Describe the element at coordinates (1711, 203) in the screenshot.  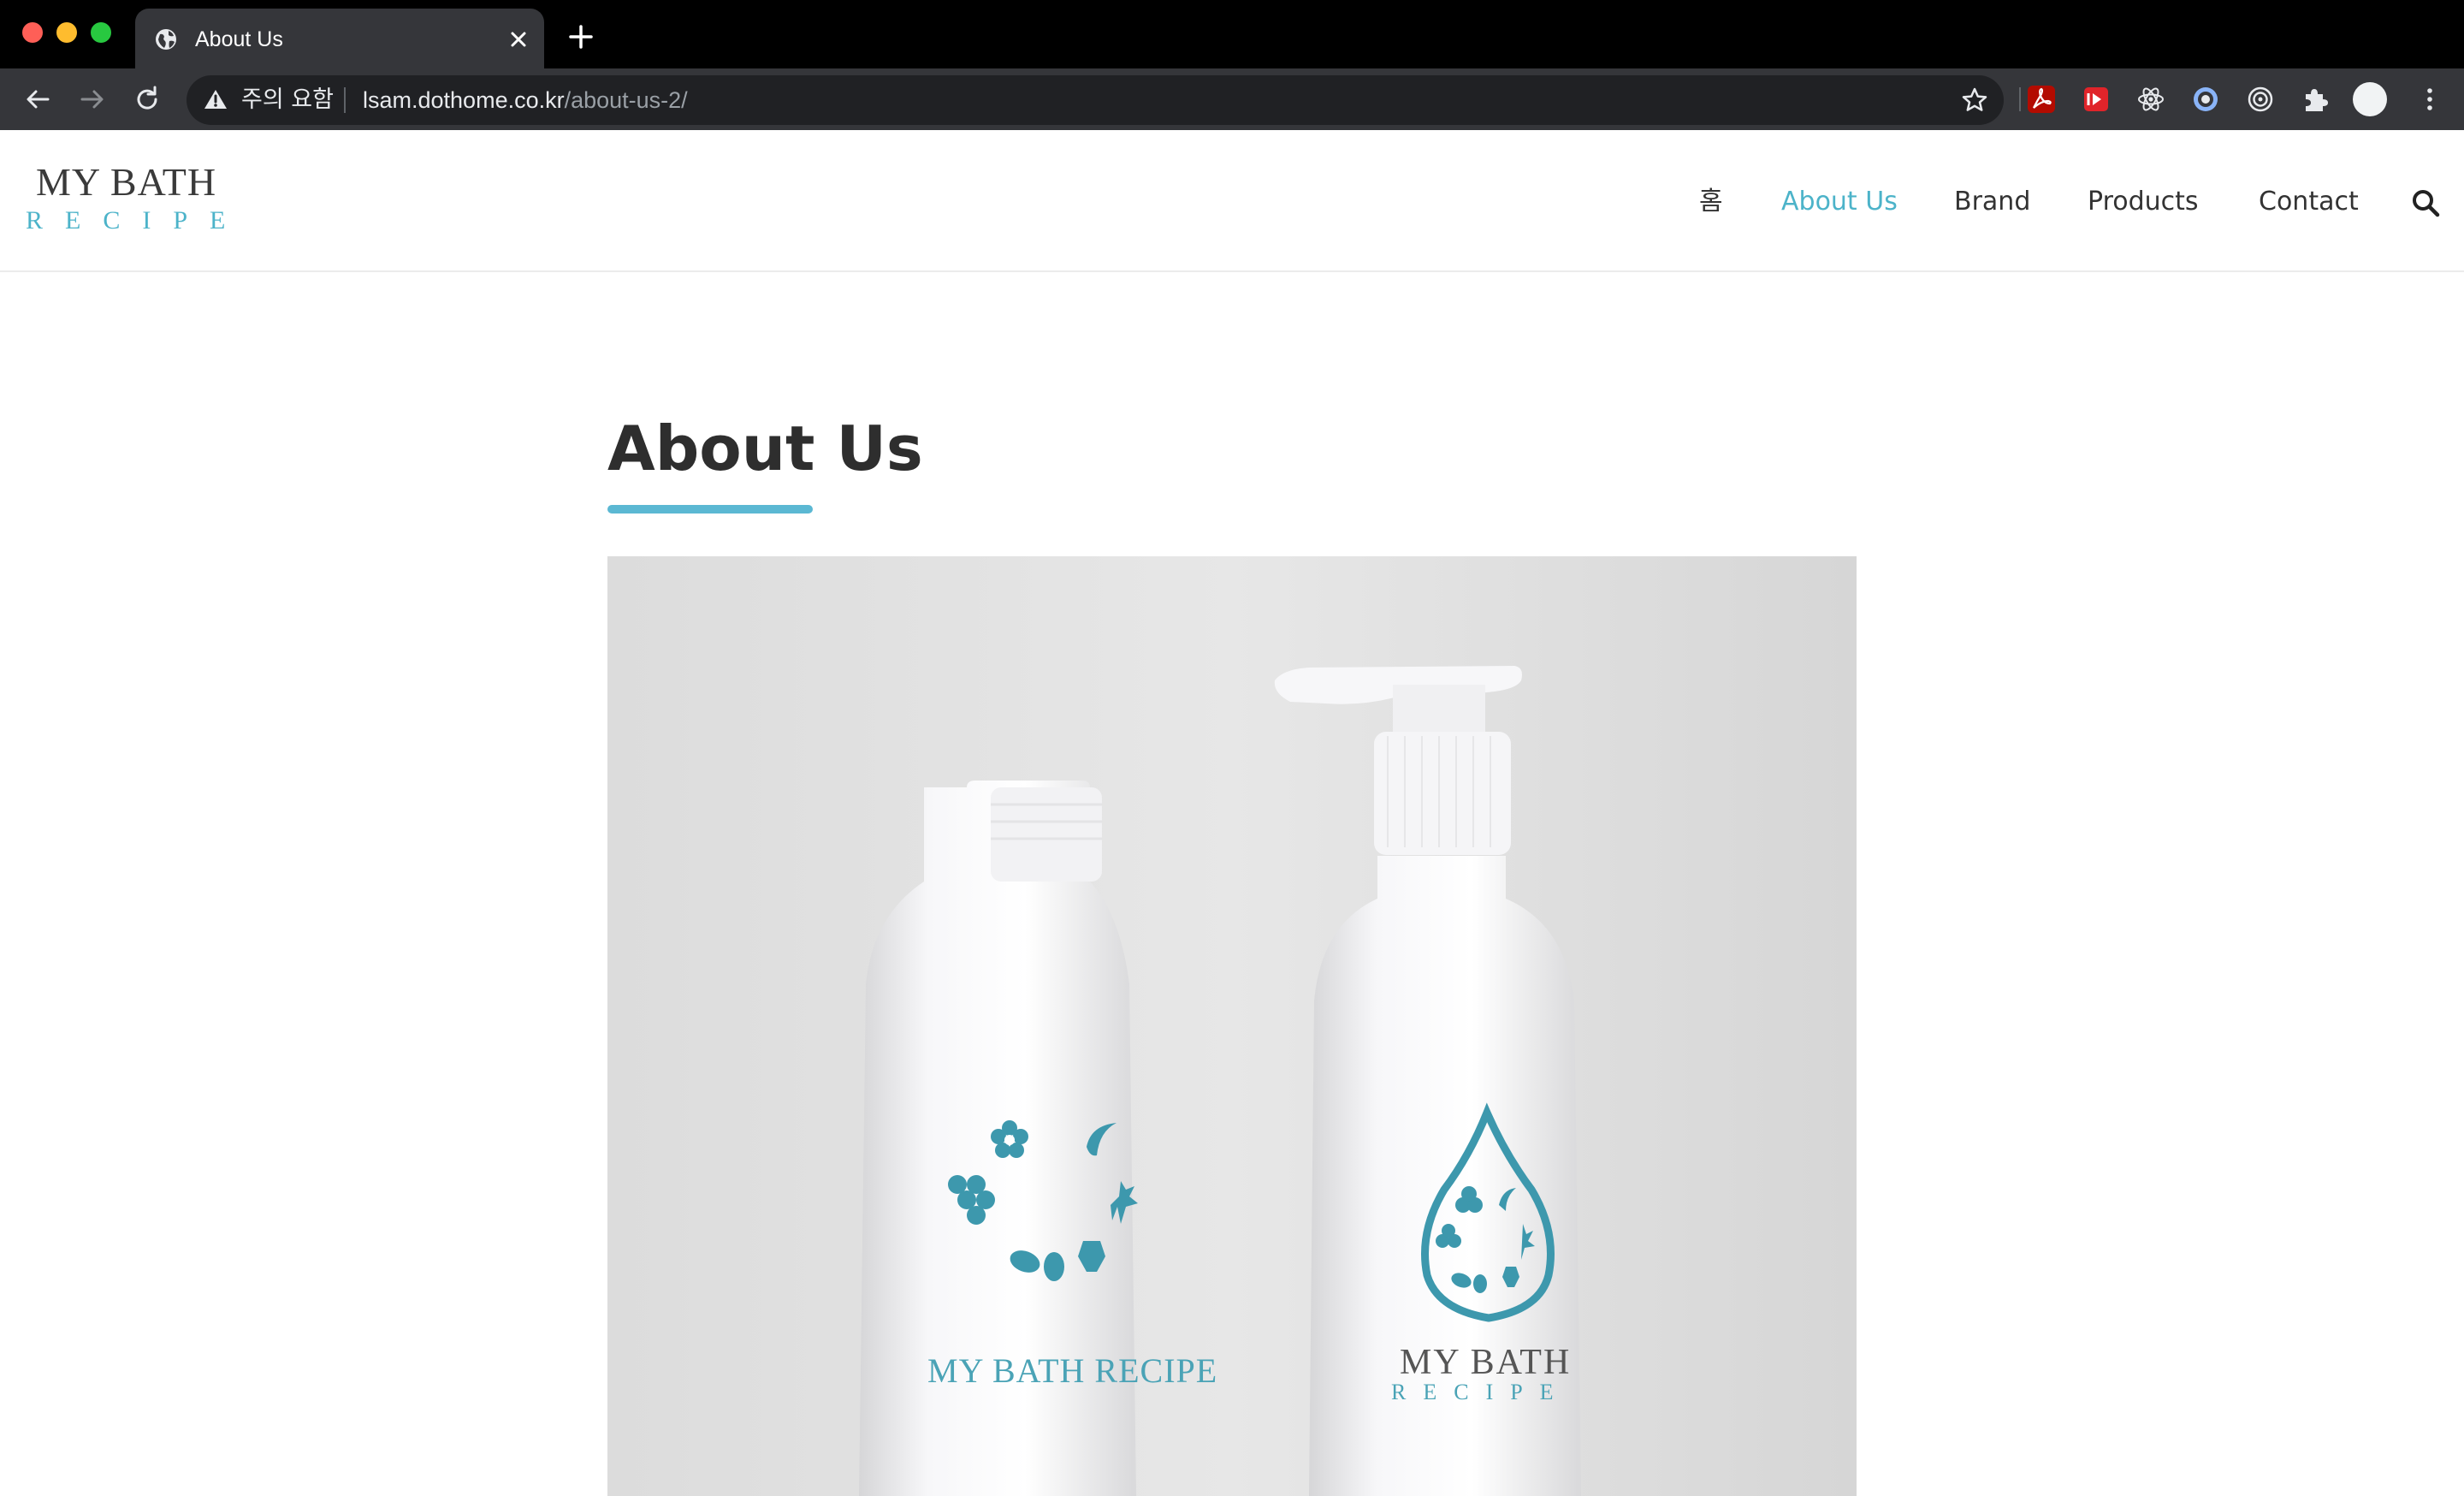
I see `nav-item-home: 홈` at that location.